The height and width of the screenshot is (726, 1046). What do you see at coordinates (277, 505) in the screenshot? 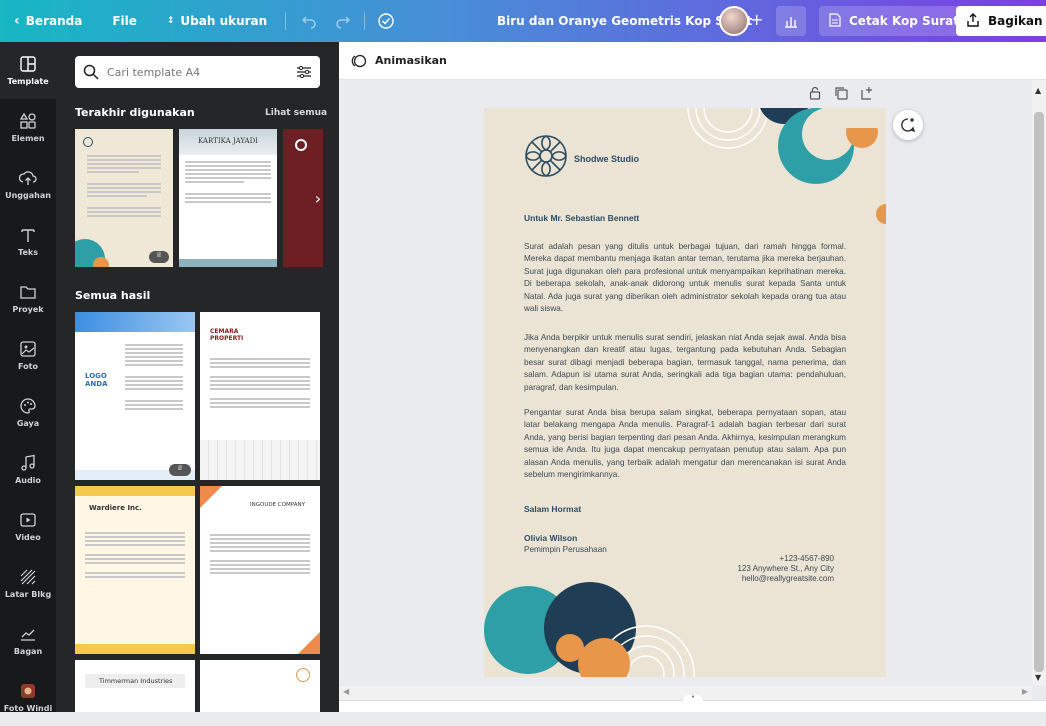
I see `thumb-title: INGOUDE COMPANY` at bounding box center [277, 505].